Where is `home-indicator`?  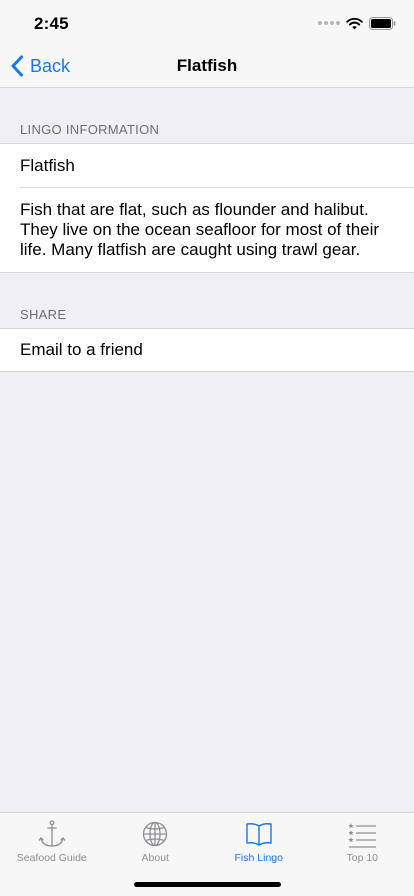 home-indicator is located at coordinates (207, 884).